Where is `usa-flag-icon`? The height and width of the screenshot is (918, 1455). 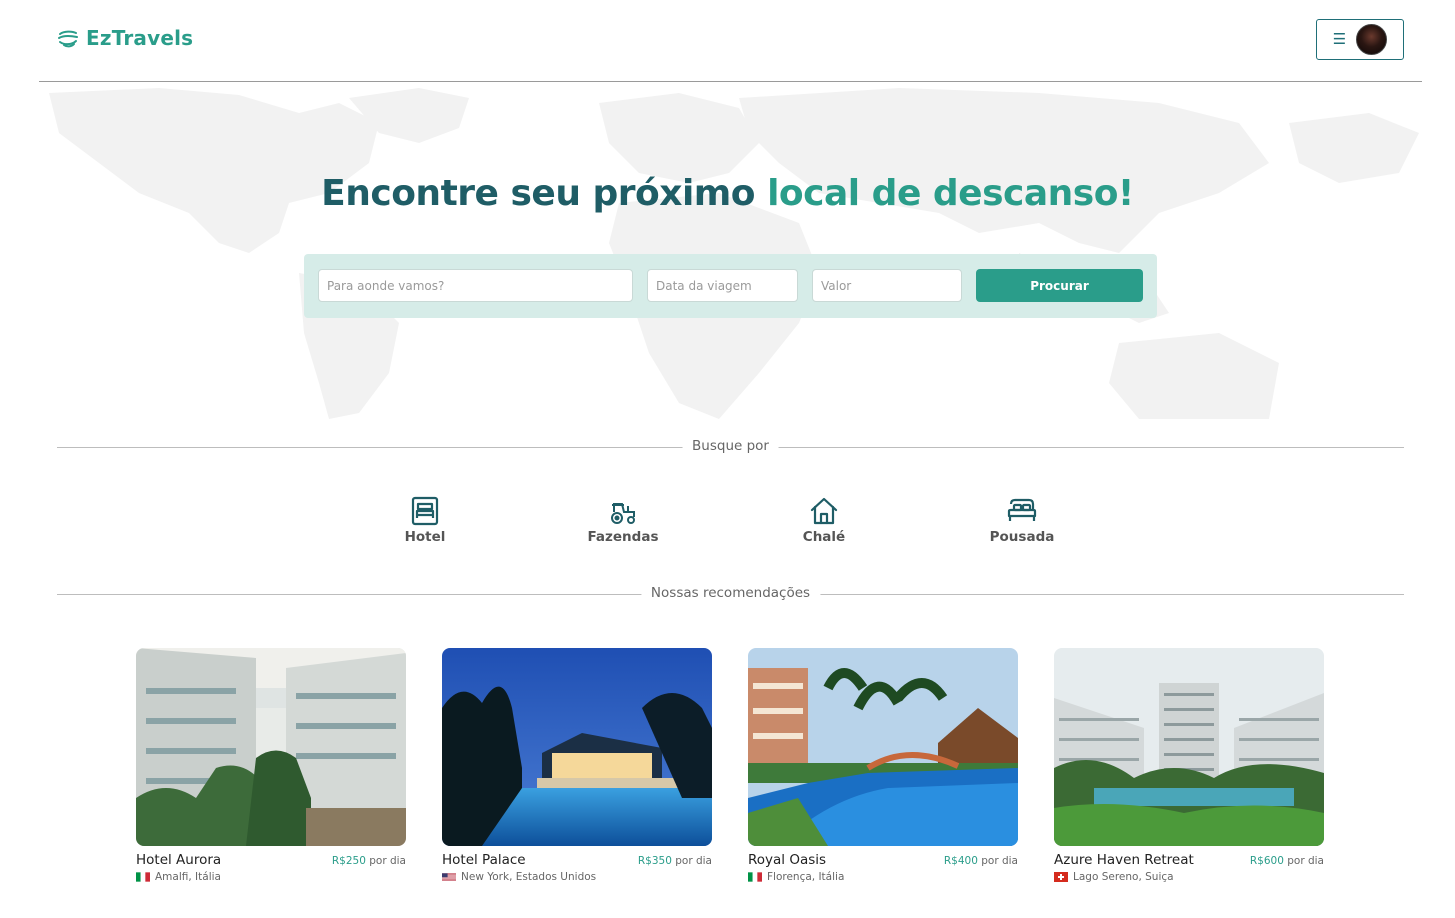
usa-flag-icon is located at coordinates (449, 877).